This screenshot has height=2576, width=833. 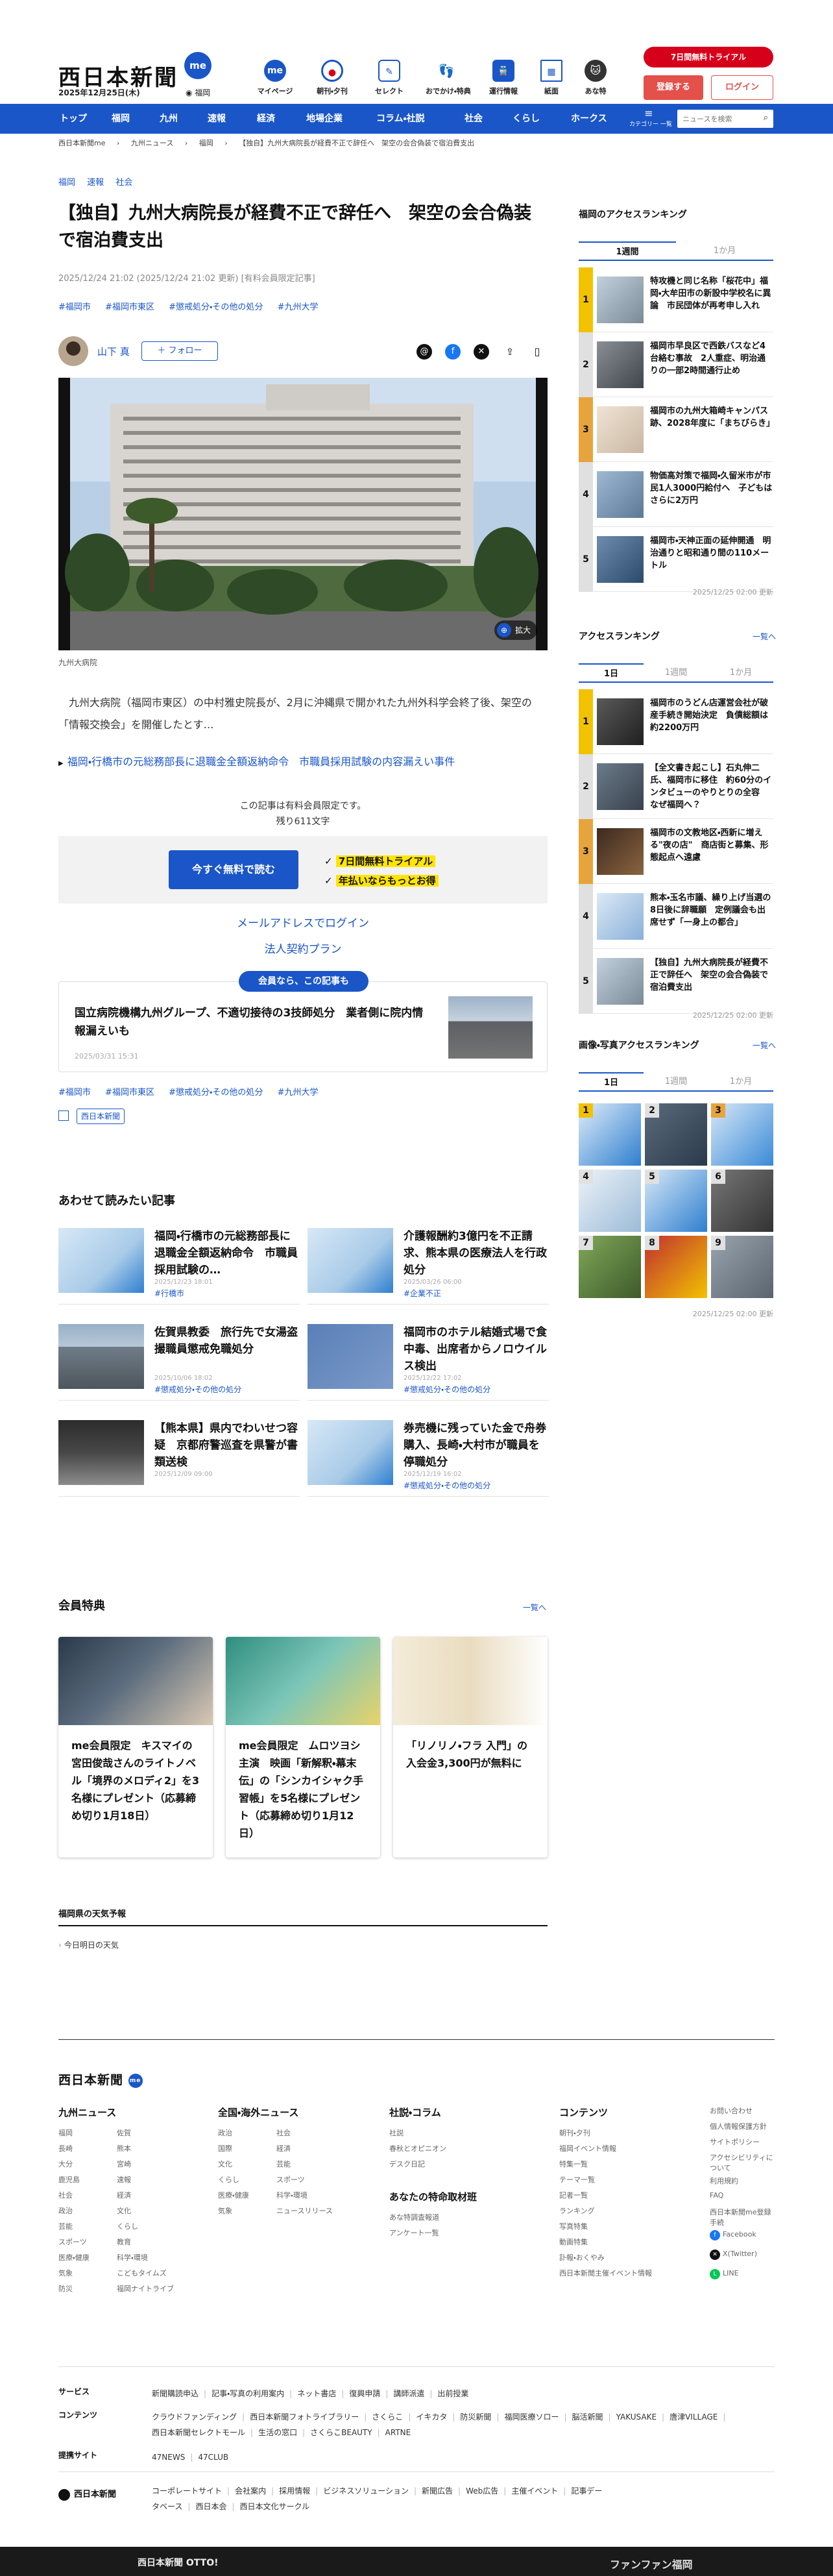 I want to click on search-icon: ⌕, so click(x=766, y=118).